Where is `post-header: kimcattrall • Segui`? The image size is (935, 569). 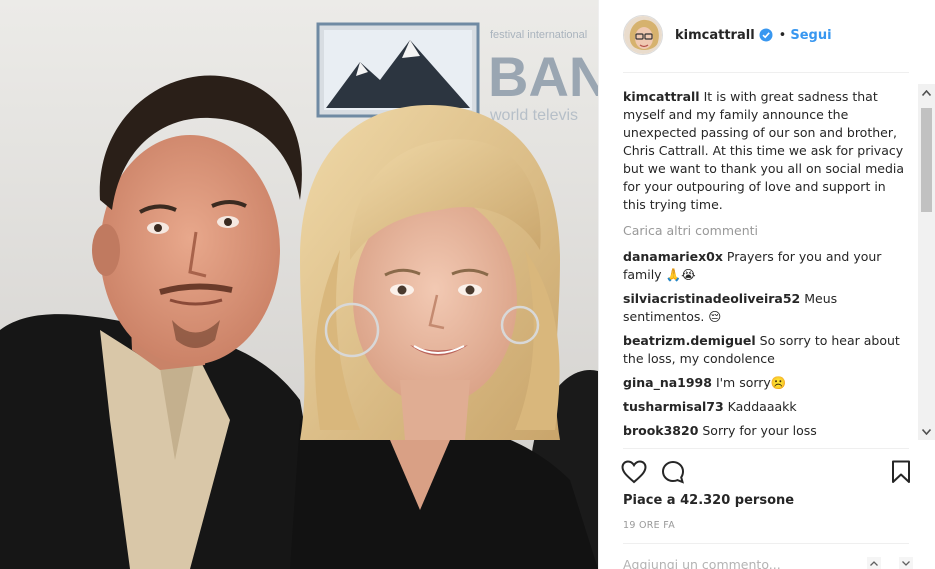 post-header: kimcattrall • Segui is located at coordinates (767, 35).